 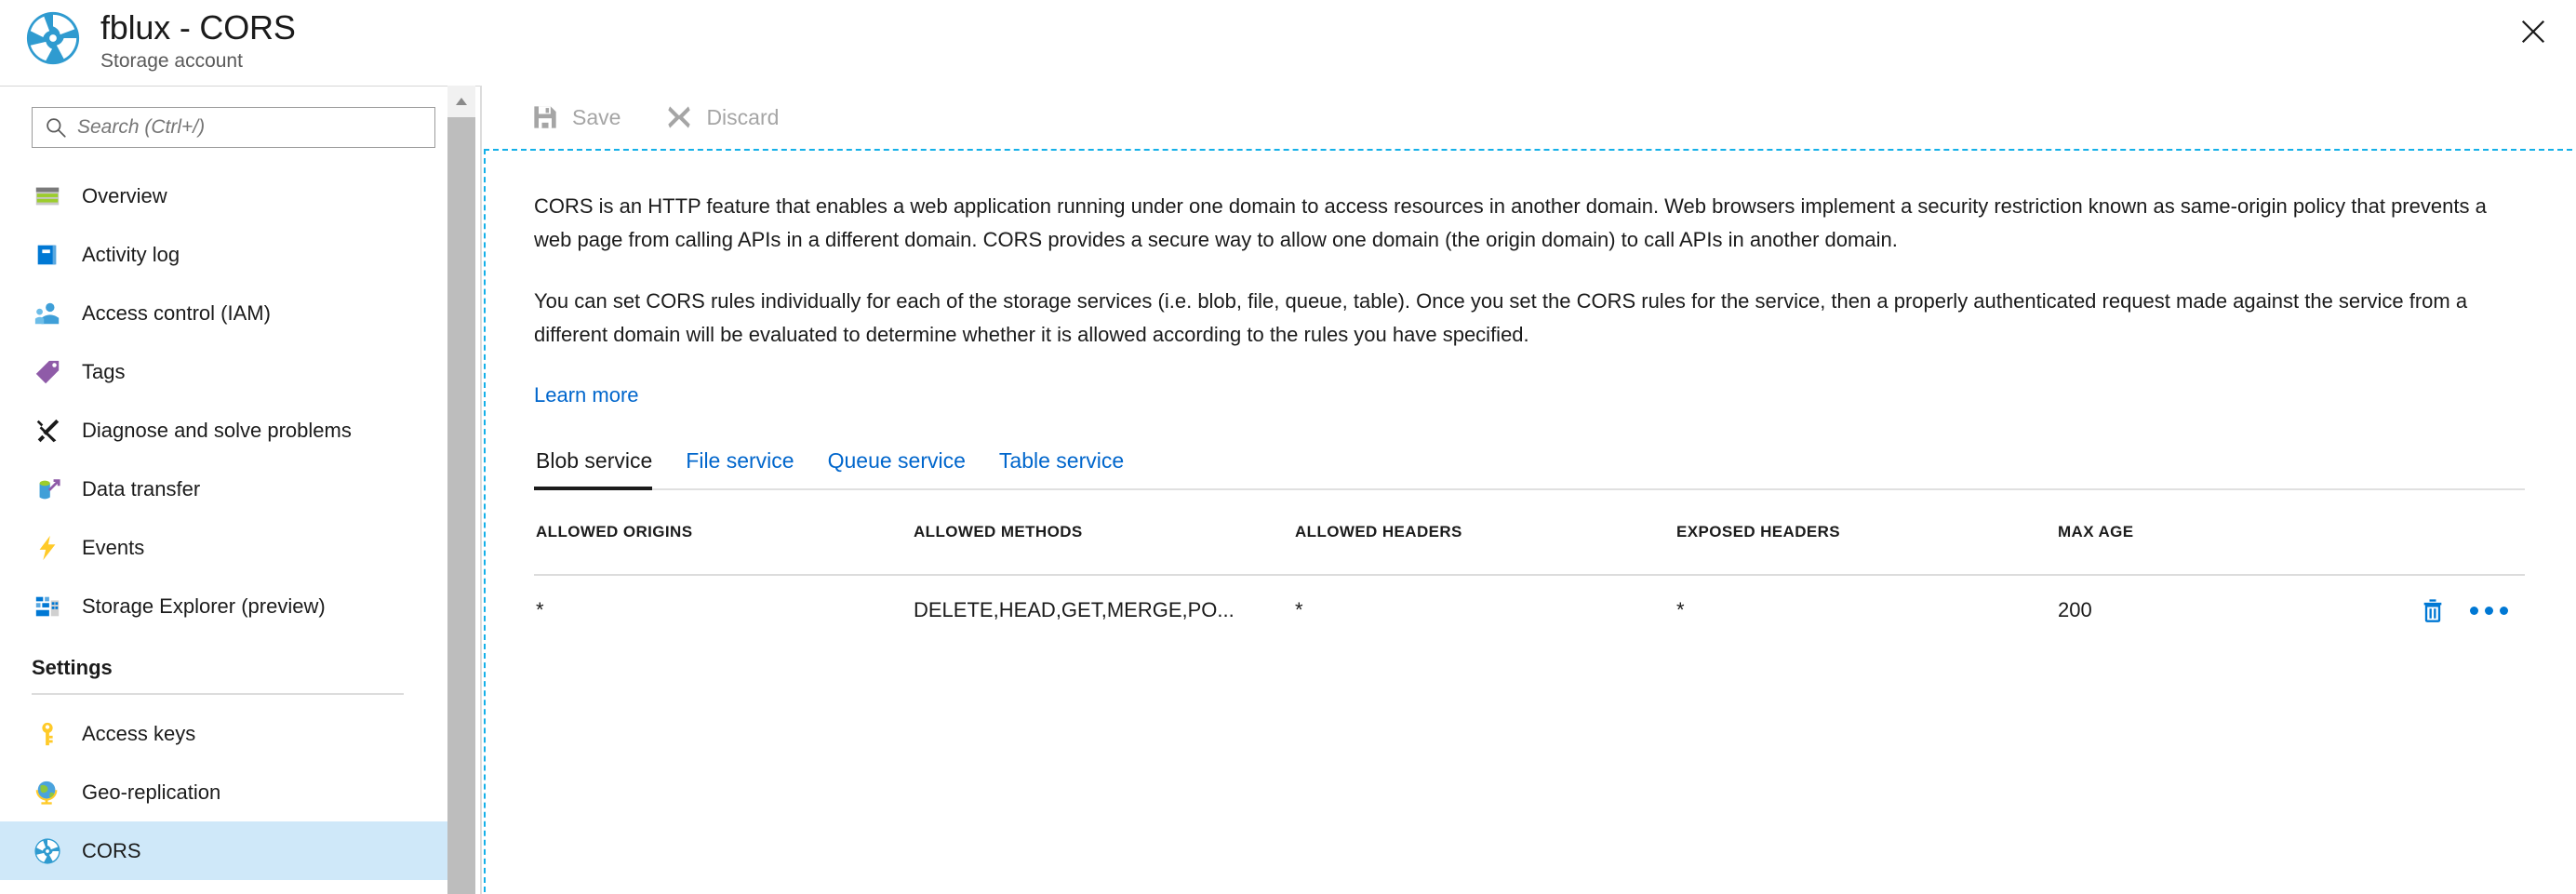 I want to click on column-header-max-age: MAX AGE, so click(x=2096, y=532).